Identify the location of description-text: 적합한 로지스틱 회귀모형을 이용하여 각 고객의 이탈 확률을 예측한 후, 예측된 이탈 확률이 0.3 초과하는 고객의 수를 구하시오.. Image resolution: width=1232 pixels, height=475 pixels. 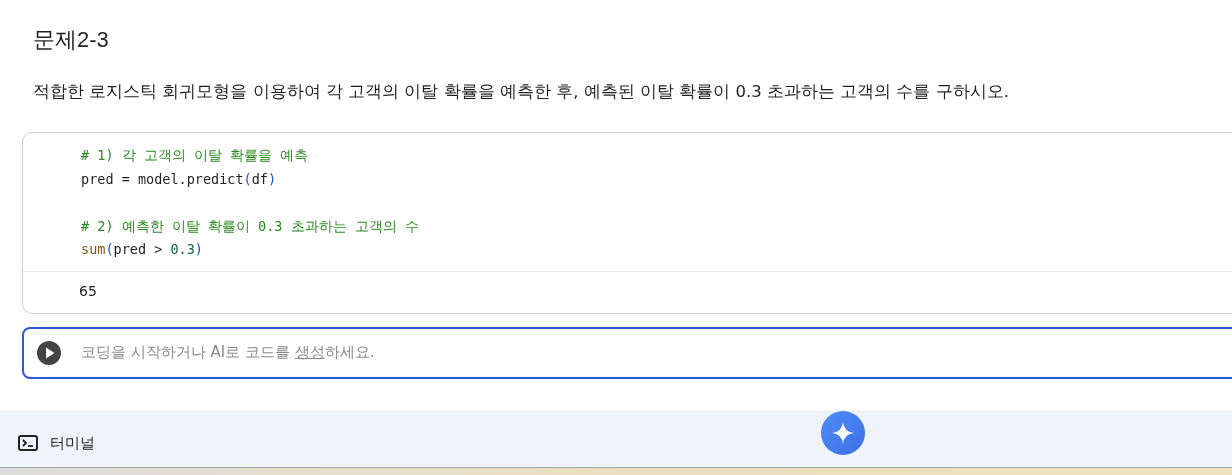
(521, 92).